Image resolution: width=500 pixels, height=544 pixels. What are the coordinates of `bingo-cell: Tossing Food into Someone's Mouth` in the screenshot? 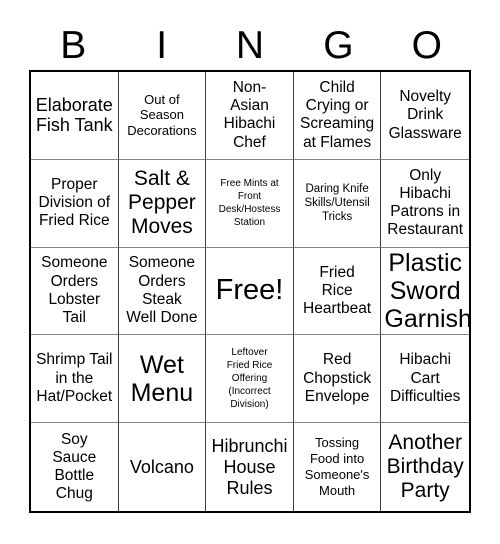 It's located at (337, 467).